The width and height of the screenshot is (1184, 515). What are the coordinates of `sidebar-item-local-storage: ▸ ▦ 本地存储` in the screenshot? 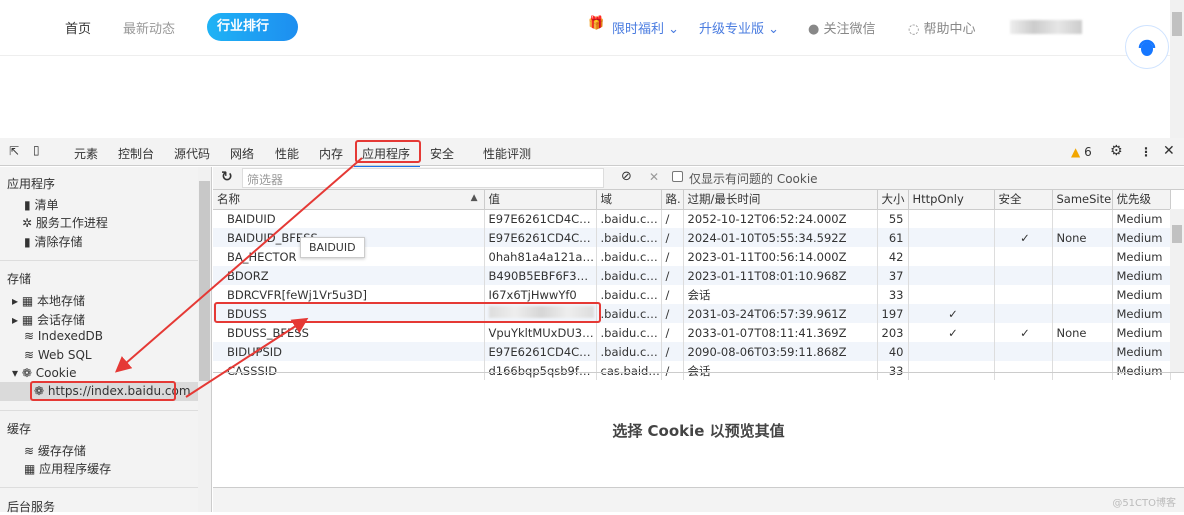 It's located at (48, 300).